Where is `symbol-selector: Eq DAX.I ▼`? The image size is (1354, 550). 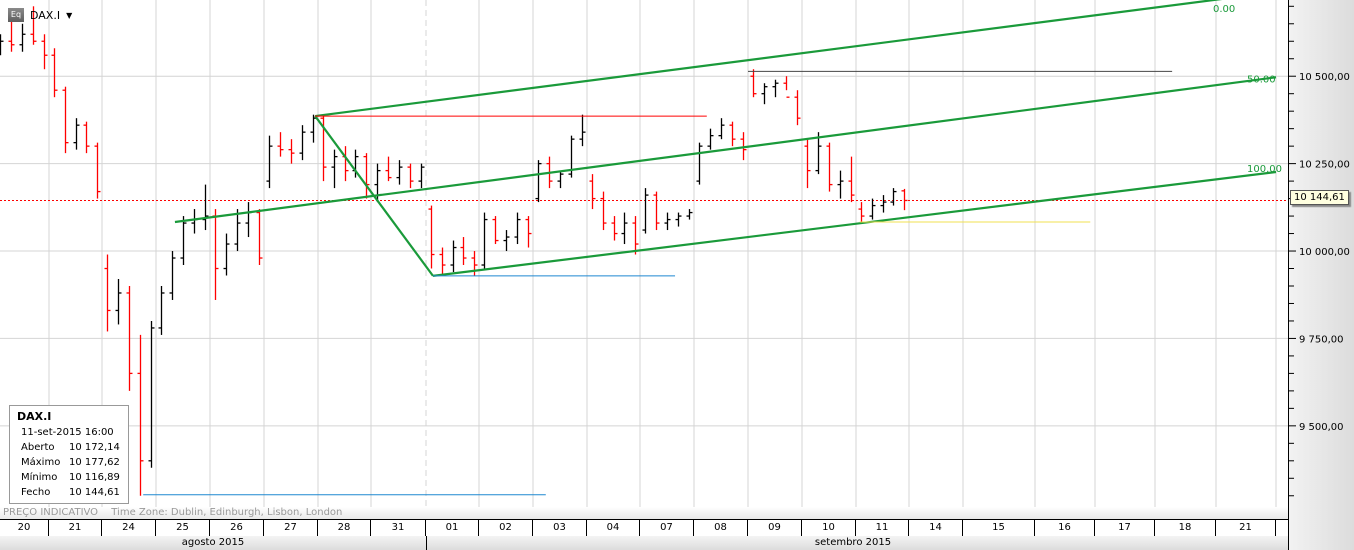 symbol-selector: Eq DAX.I ▼ is located at coordinates (40, 15).